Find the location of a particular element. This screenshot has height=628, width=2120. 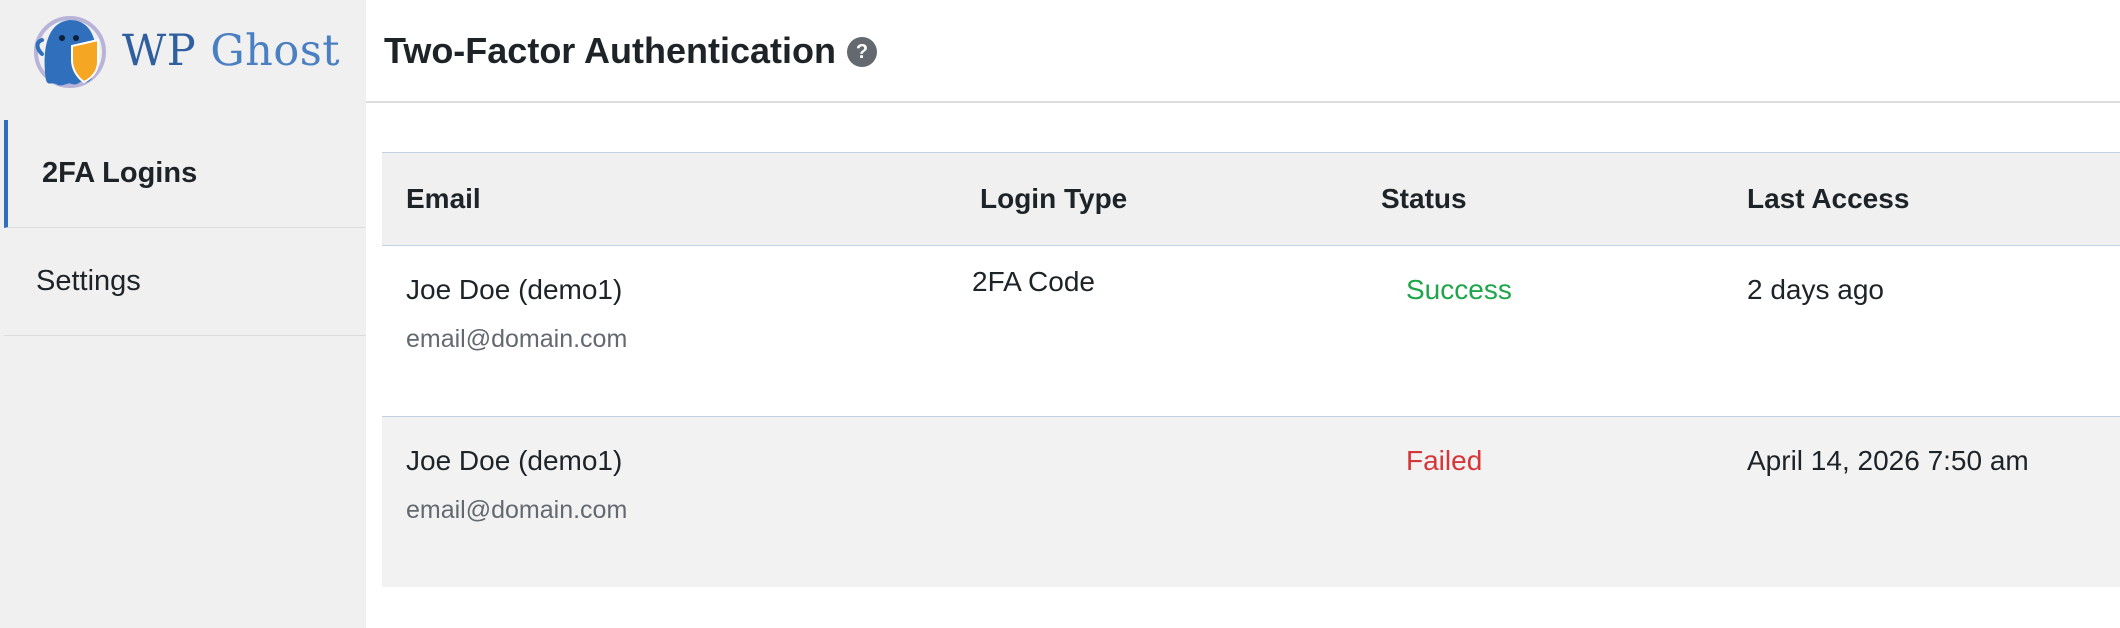

sidebar-nav: 2FA Logins Settings is located at coordinates (185, 228).